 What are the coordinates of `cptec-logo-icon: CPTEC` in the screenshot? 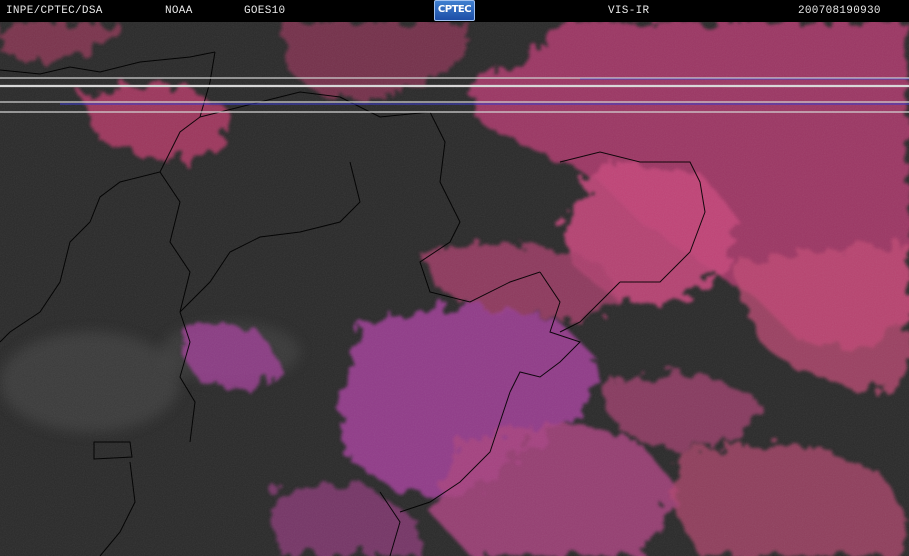 It's located at (454, 10).